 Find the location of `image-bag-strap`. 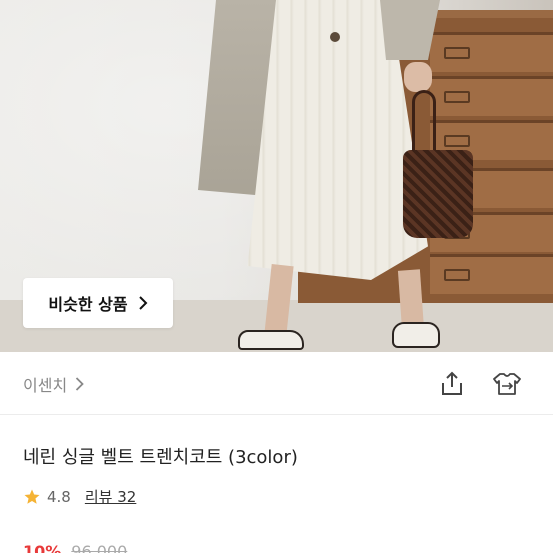

image-bag-strap is located at coordinates (424, 123).